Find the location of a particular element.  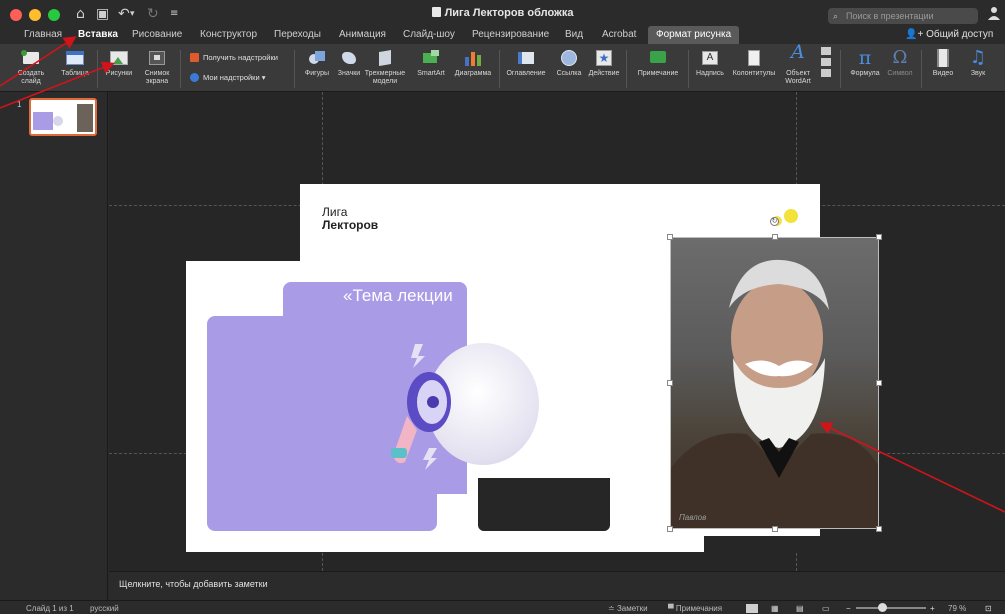

icons-button: Значки is located at coordinates (349, 63).